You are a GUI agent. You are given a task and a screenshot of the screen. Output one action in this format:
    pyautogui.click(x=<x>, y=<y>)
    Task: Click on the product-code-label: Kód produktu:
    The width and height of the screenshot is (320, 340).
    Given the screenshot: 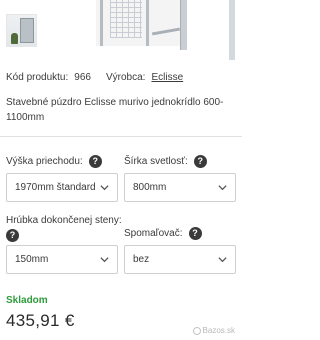 What is the action you would take?
    pyautogui.click(x=37, y=77)
    